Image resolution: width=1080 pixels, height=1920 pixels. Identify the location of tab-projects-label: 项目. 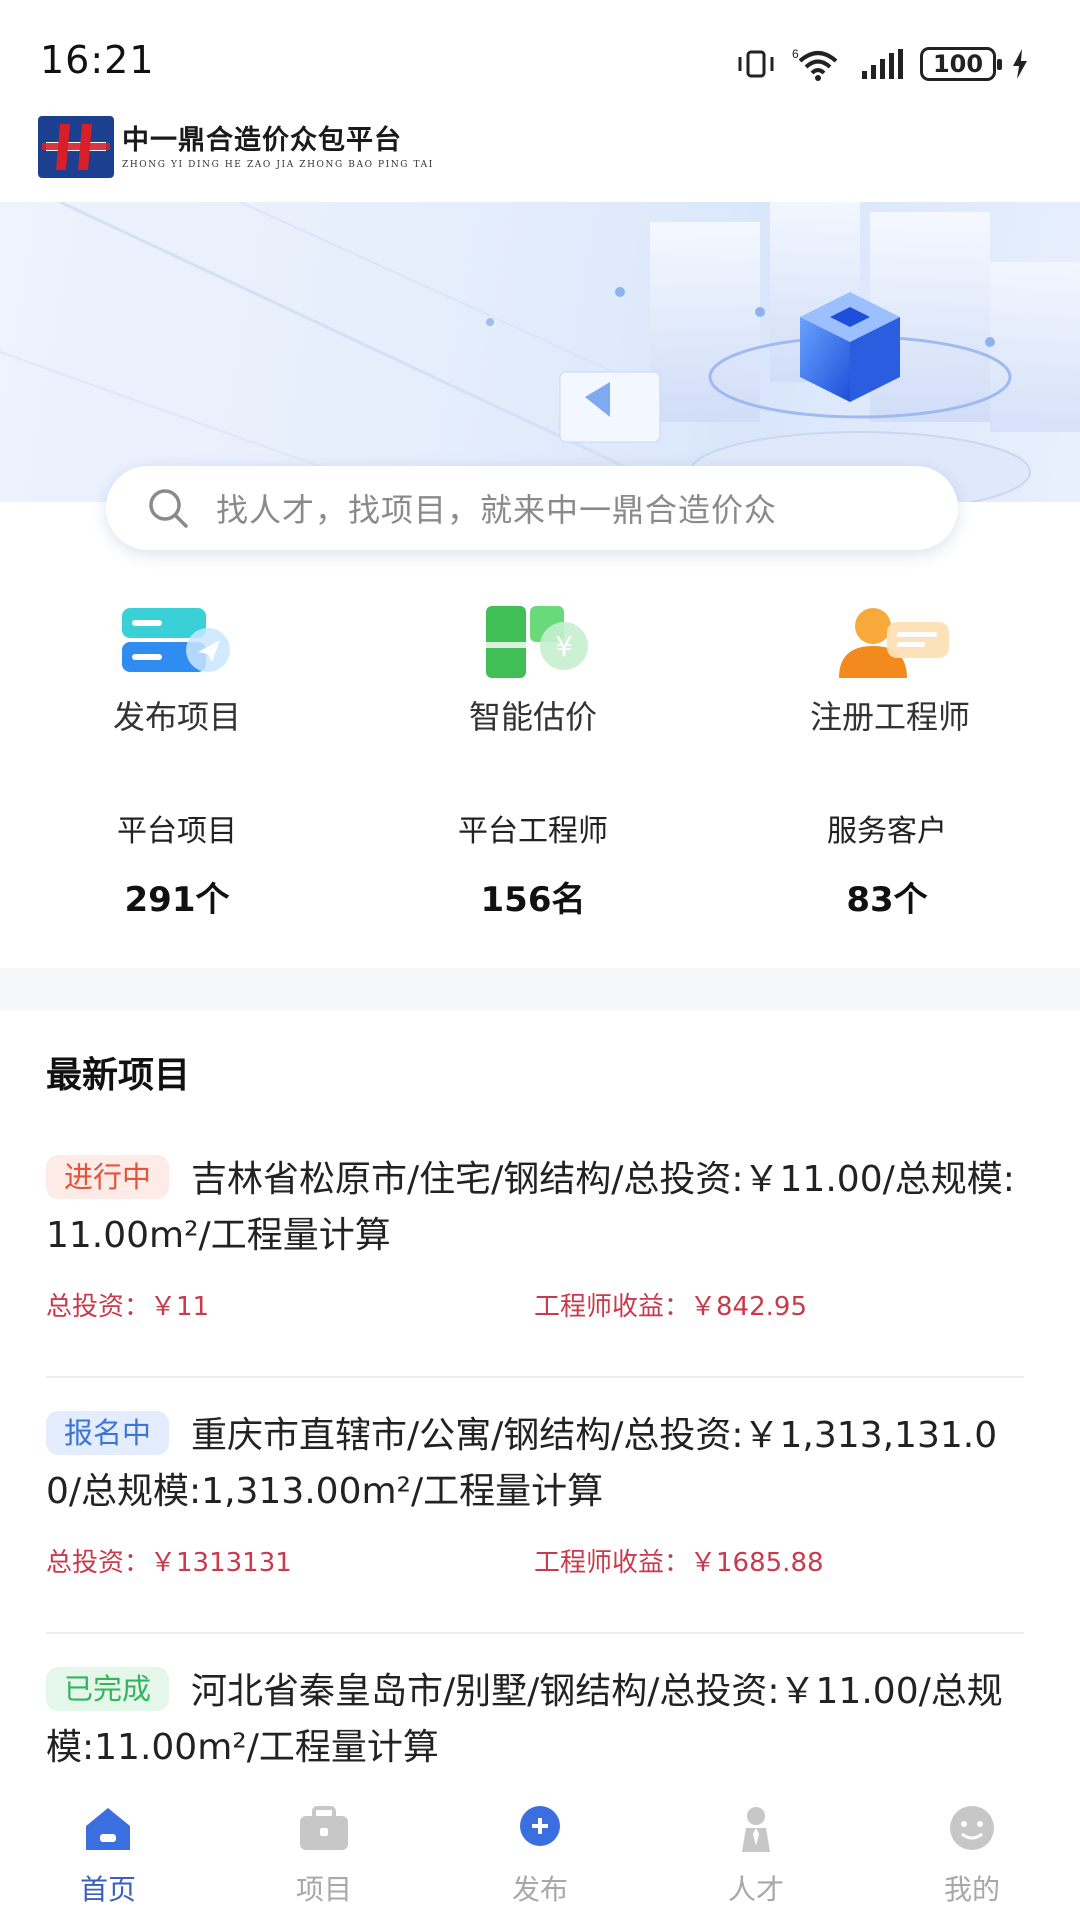
(323, 1889).